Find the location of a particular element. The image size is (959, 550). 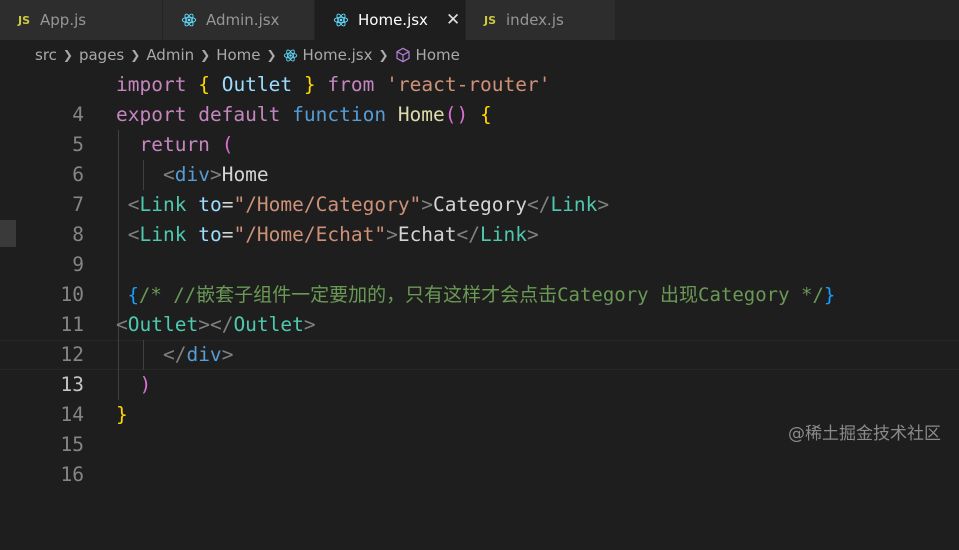

code-line: 6 return ( is located at coordinates (479, 158).